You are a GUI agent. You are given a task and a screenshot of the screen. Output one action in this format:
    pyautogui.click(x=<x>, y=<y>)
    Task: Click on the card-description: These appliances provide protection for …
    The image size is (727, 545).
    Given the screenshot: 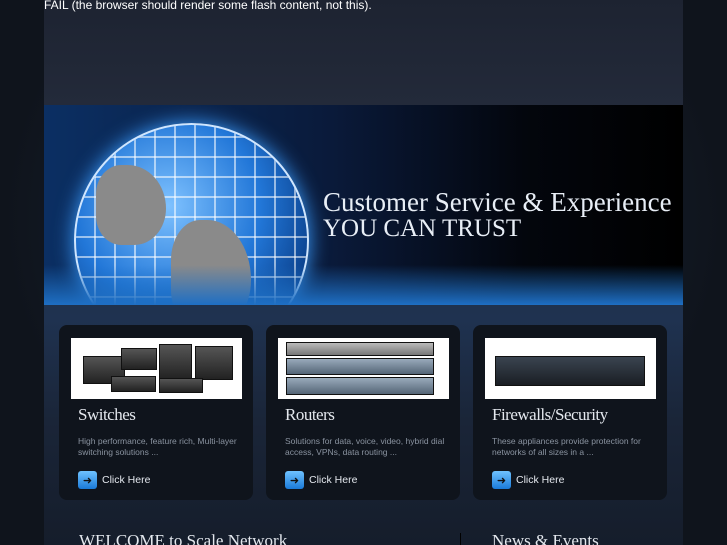 What is the action you would take?
    pyautogui.click(x=566, y=446)
    